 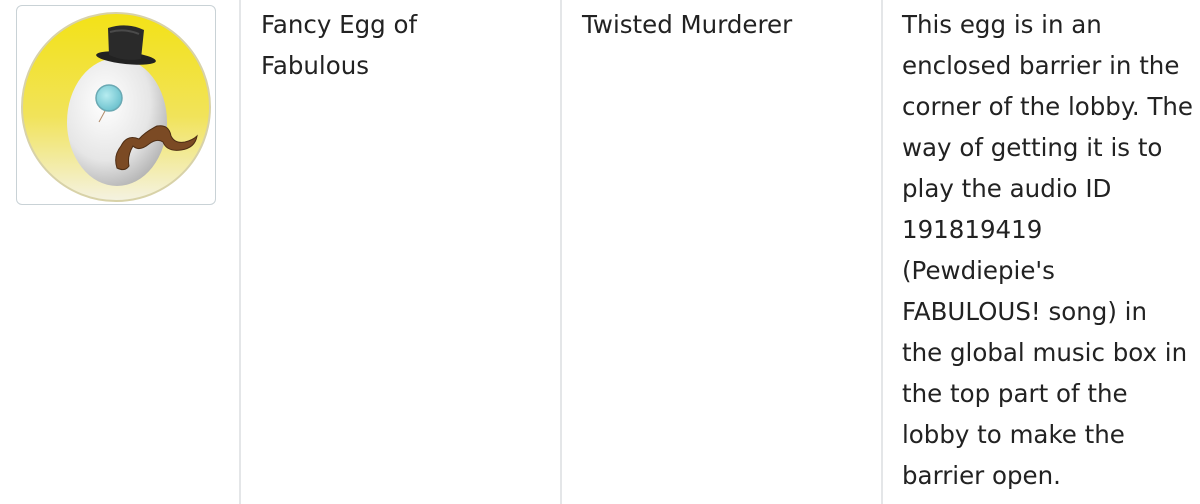 I want to click on egg-location: Twisted Murderer, so click(x=687, y=24).